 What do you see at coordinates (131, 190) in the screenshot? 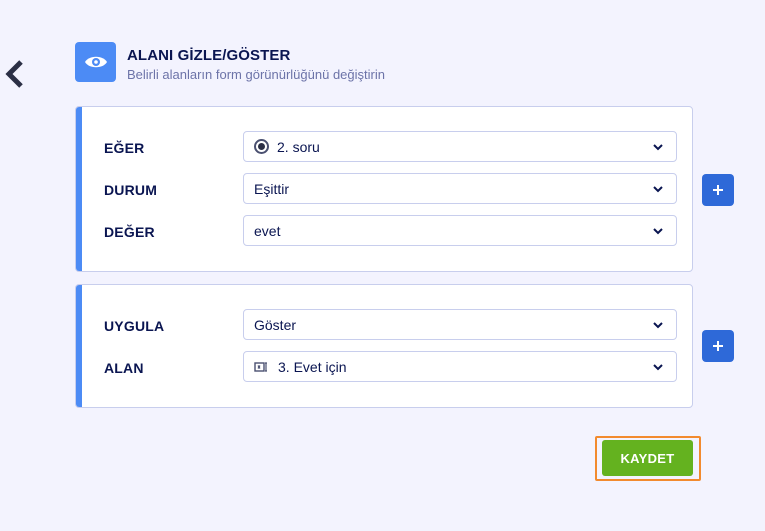
I see `state-label: DURUM` at bounding box center [131, 190].